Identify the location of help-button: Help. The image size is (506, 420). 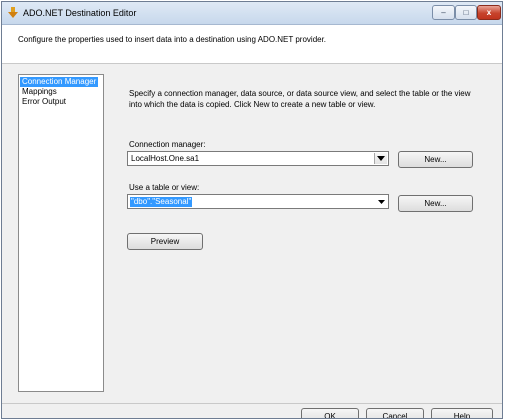
(462, 413).